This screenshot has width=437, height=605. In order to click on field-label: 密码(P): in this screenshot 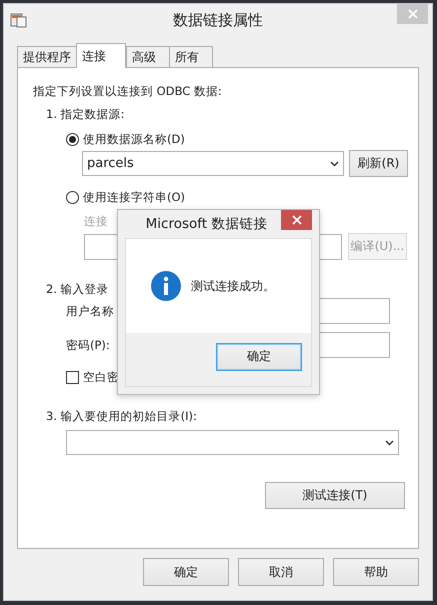, I will do `click(88, 345)`.